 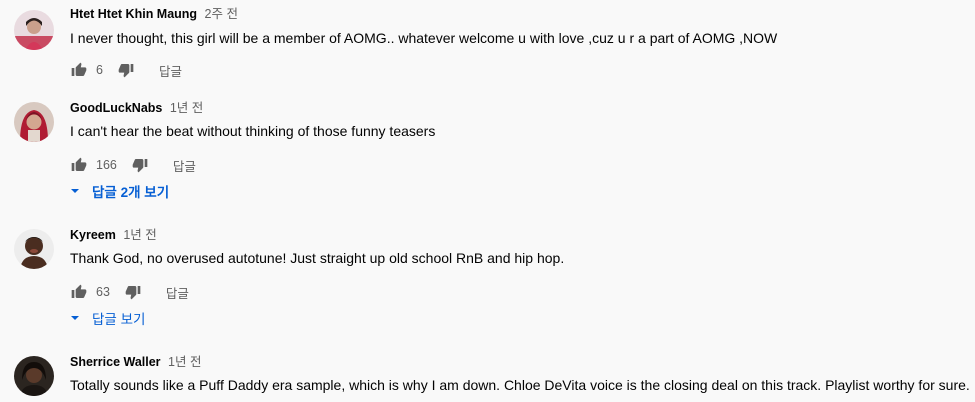 I want to click on comment-header: Sherrice Waller 1년 전, so click(x=135, y=362).